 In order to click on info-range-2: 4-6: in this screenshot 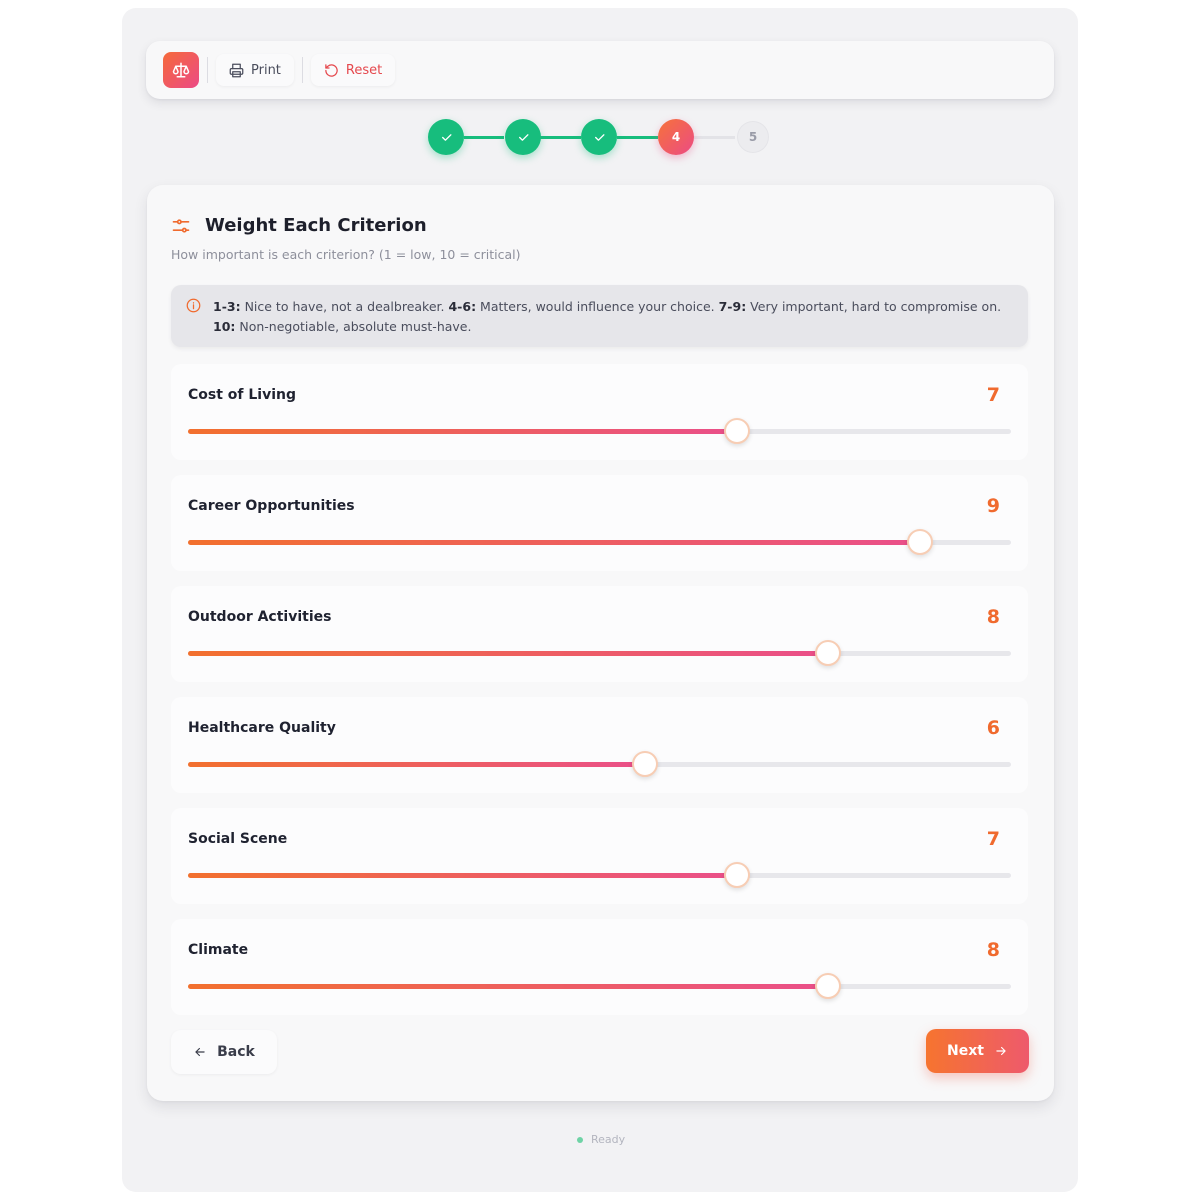, I will do `click(462, 306)`.